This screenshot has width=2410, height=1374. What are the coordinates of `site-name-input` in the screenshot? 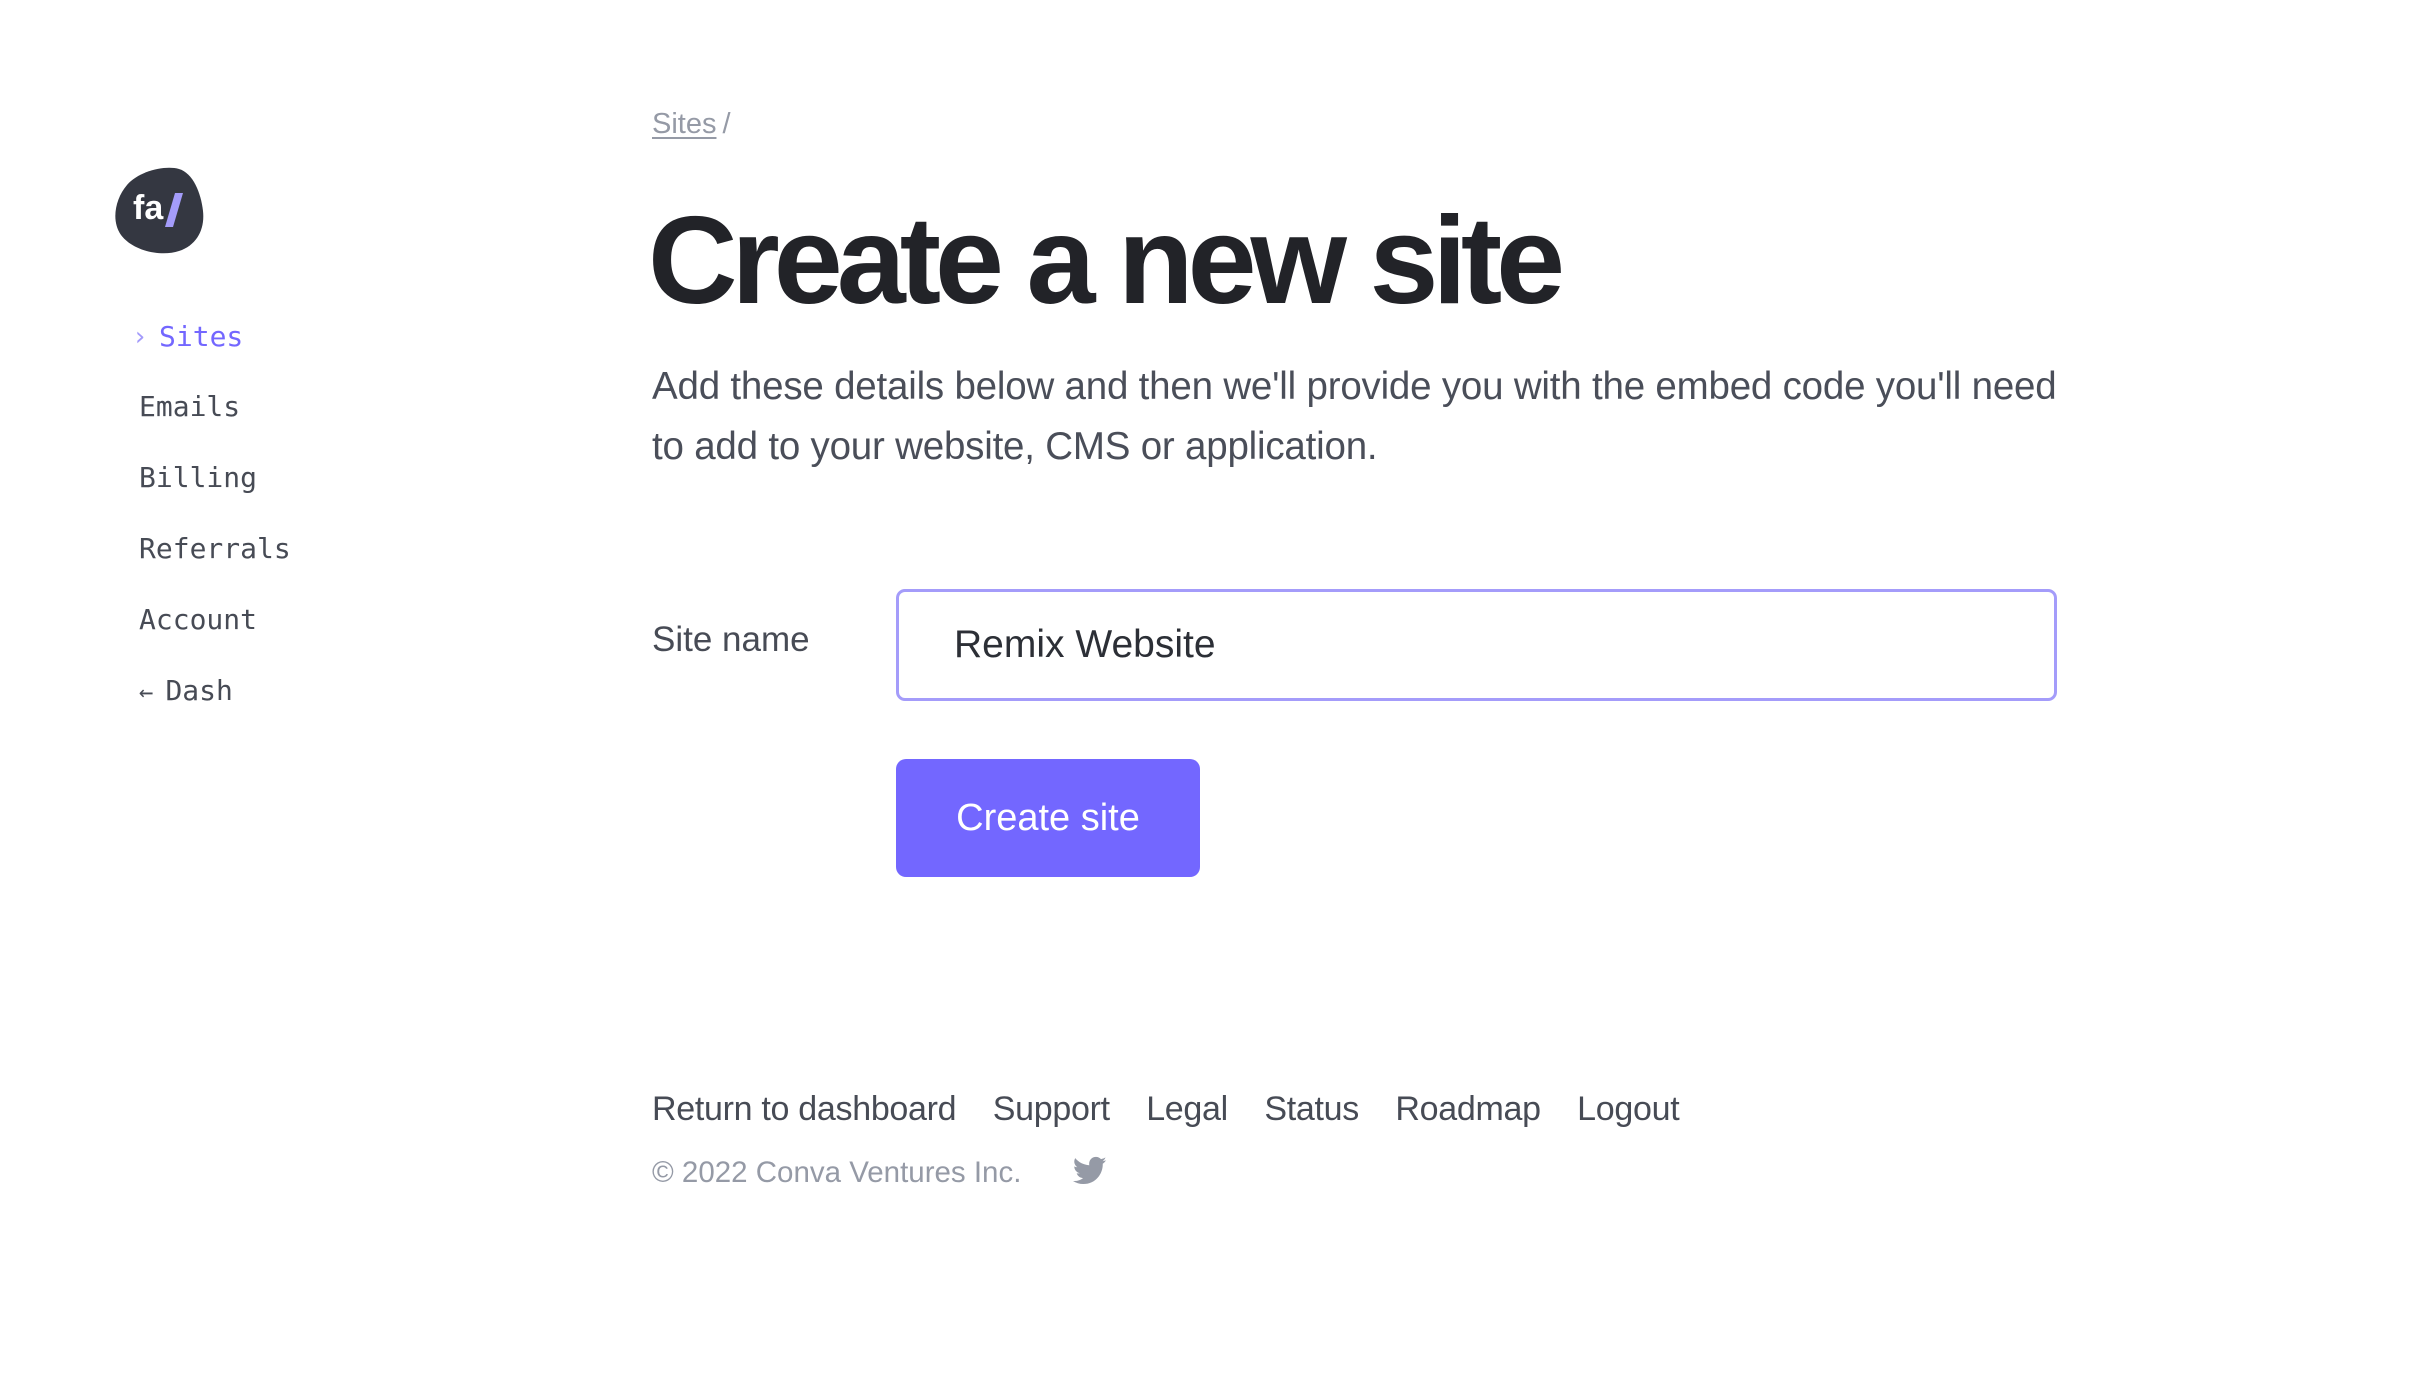 It's located at (1476, 645).